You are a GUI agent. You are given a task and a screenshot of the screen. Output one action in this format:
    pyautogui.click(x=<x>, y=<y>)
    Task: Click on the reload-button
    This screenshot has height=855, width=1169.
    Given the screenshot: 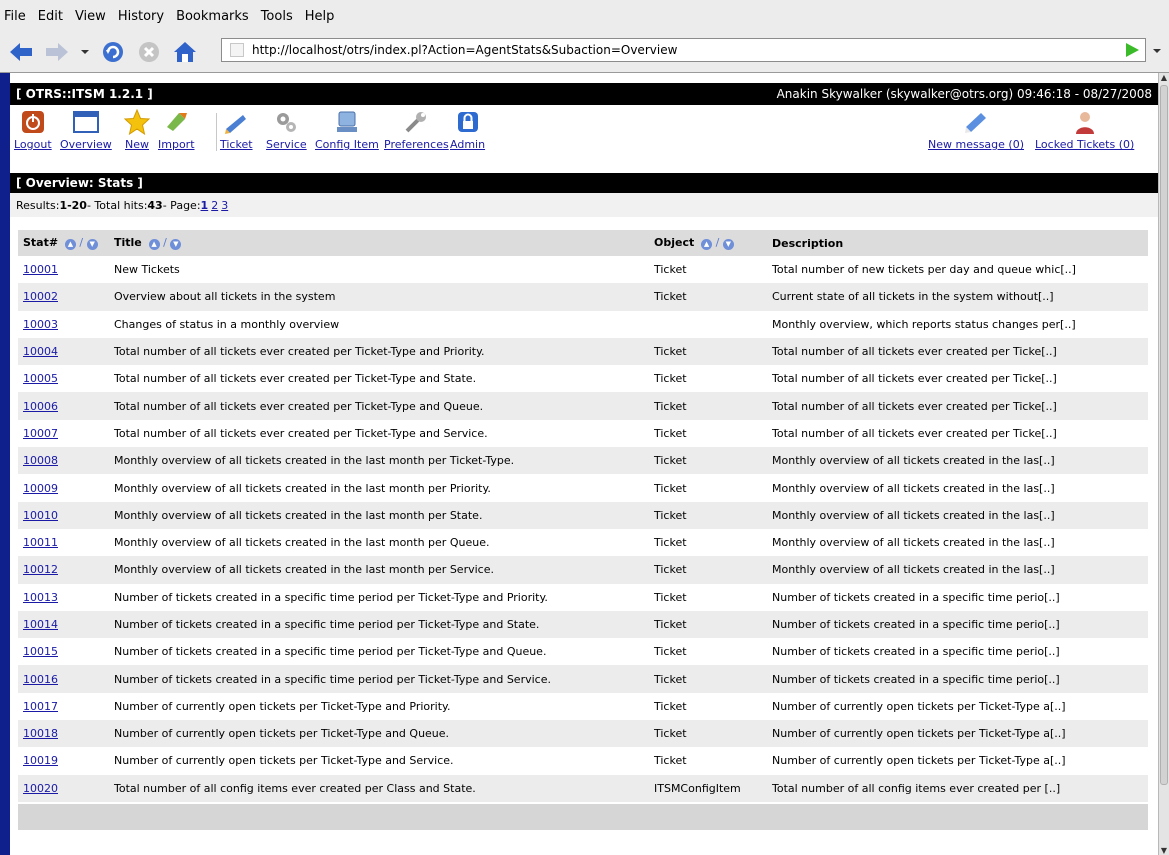 What is the action you would take?
    pyautogui.click(x=113, y=52)
    